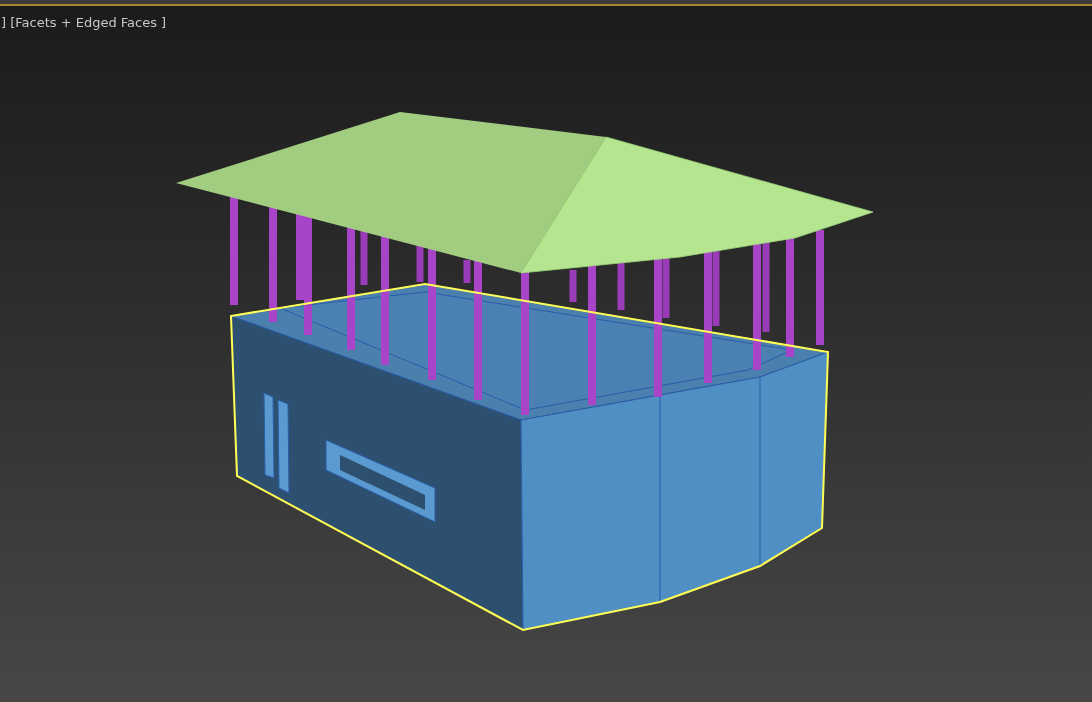 The width and height of the screenshot is (1092, 702). What do you see at coordinates (84, 23) in the screenshot?
I see `viewport-label: ] [Facets + Edged Faces ]` at bounding box center [84, 23].